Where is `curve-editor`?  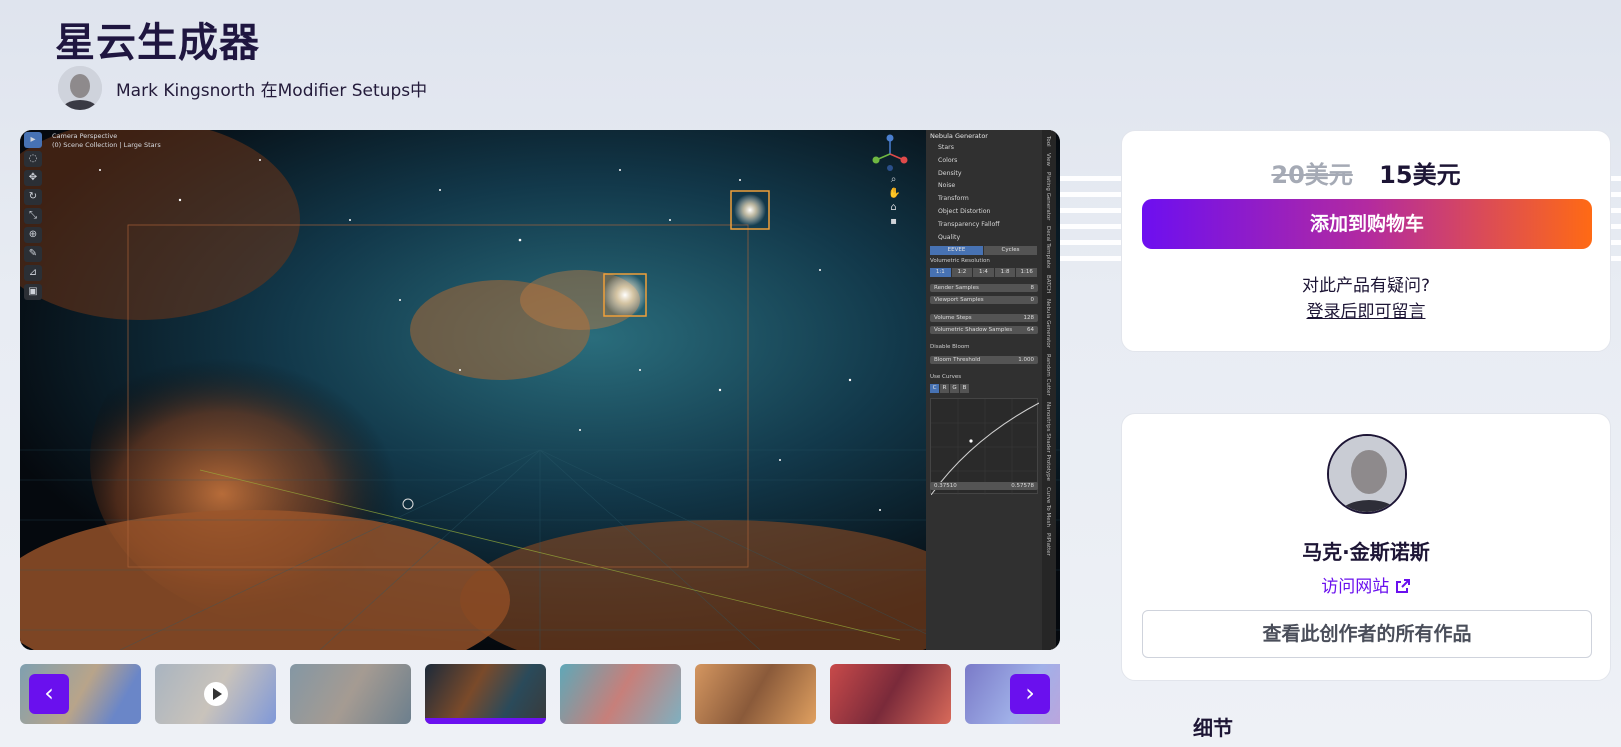 curve-editor is located at coordinates (985, 447).